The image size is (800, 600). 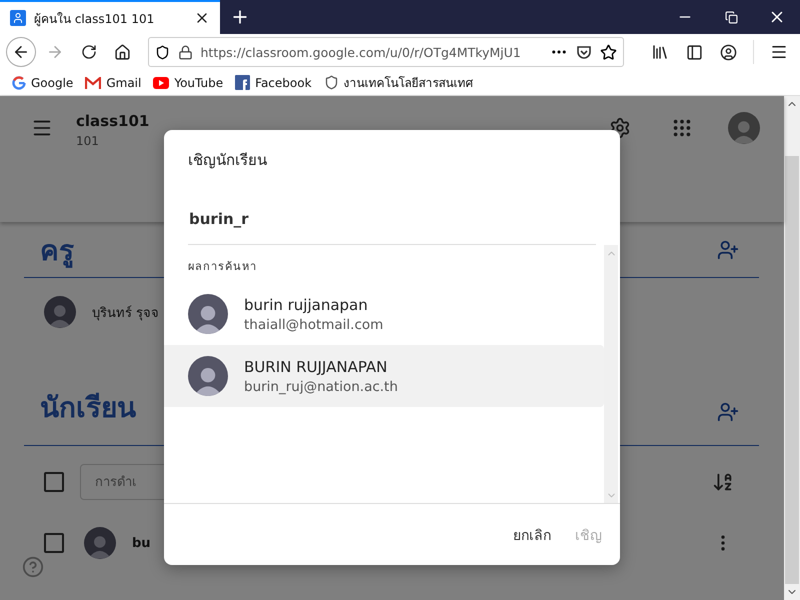 I want to click on mail-icon, so click(x=93, y=82).